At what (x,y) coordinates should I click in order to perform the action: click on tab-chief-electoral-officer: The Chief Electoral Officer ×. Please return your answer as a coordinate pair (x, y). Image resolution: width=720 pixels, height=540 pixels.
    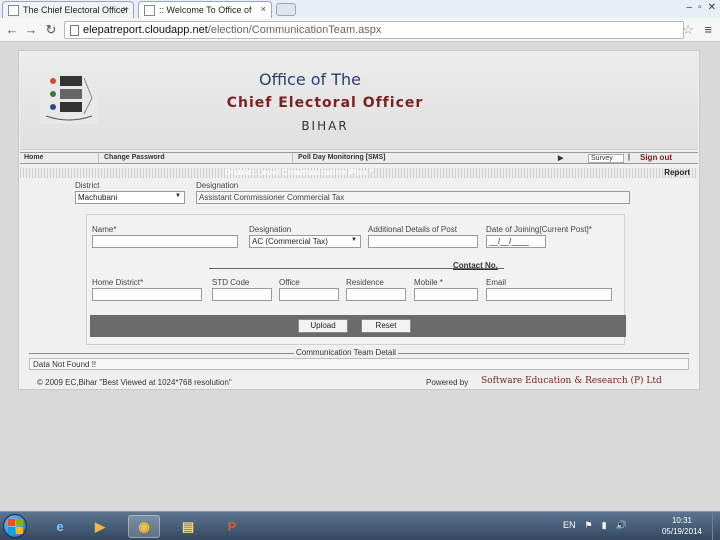
    Looking at the image, I should click on (68, 9).